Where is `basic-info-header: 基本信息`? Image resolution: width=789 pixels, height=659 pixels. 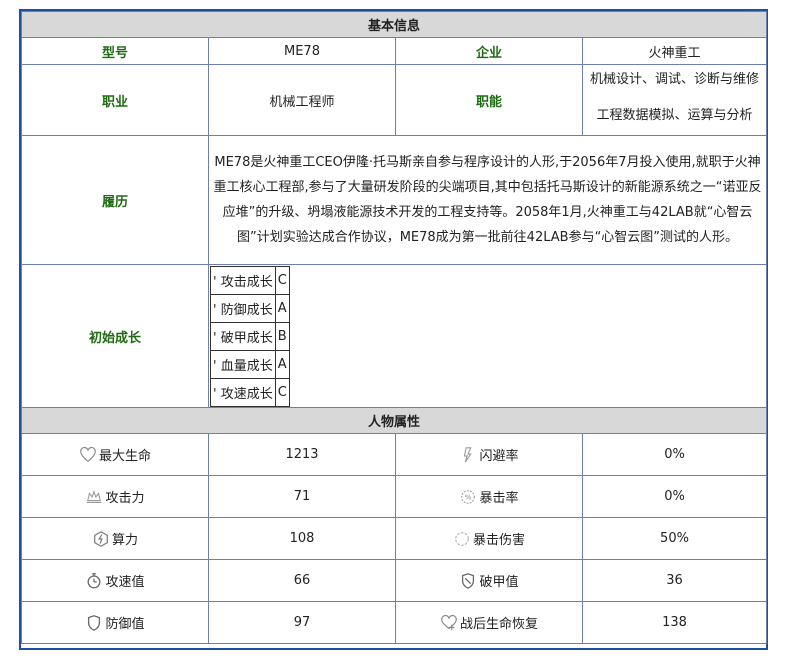
basic-info-header: 基本信息 is located at coordinates (394, 24).